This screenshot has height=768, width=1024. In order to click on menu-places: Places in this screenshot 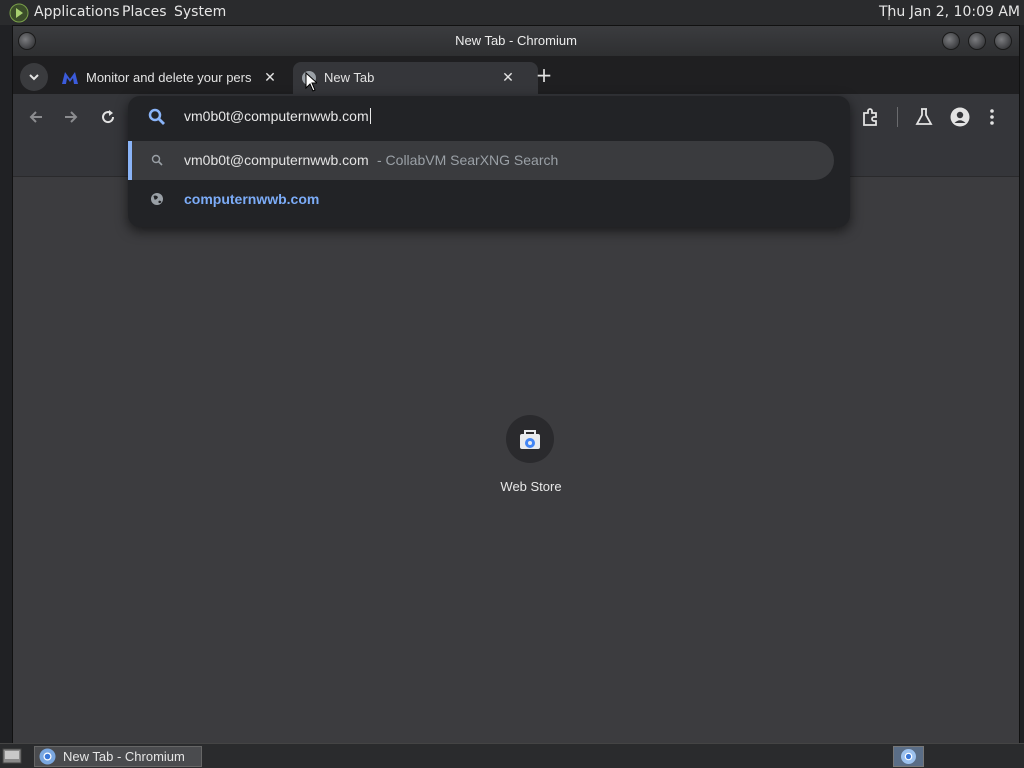, I will do `click(144, 12)`.